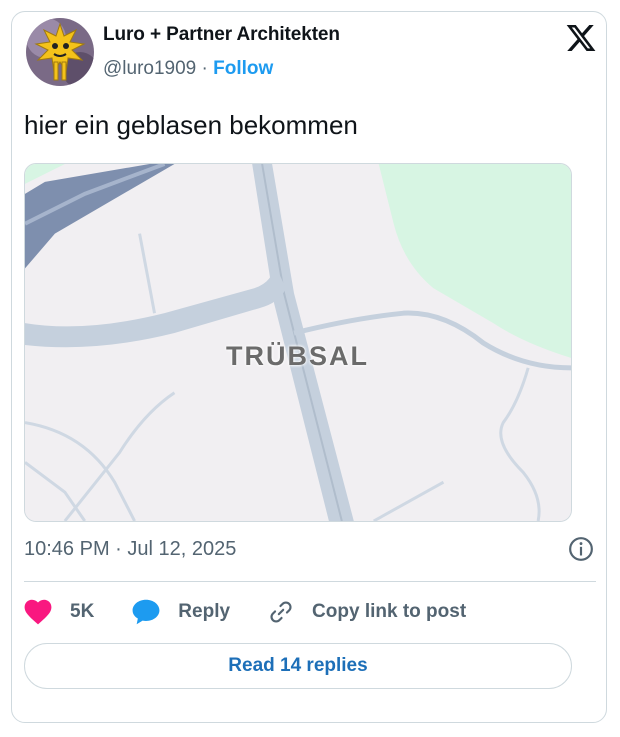 This screenshot has width=620, height=737. I want to click on like-button: 5K, so click(59, 612).